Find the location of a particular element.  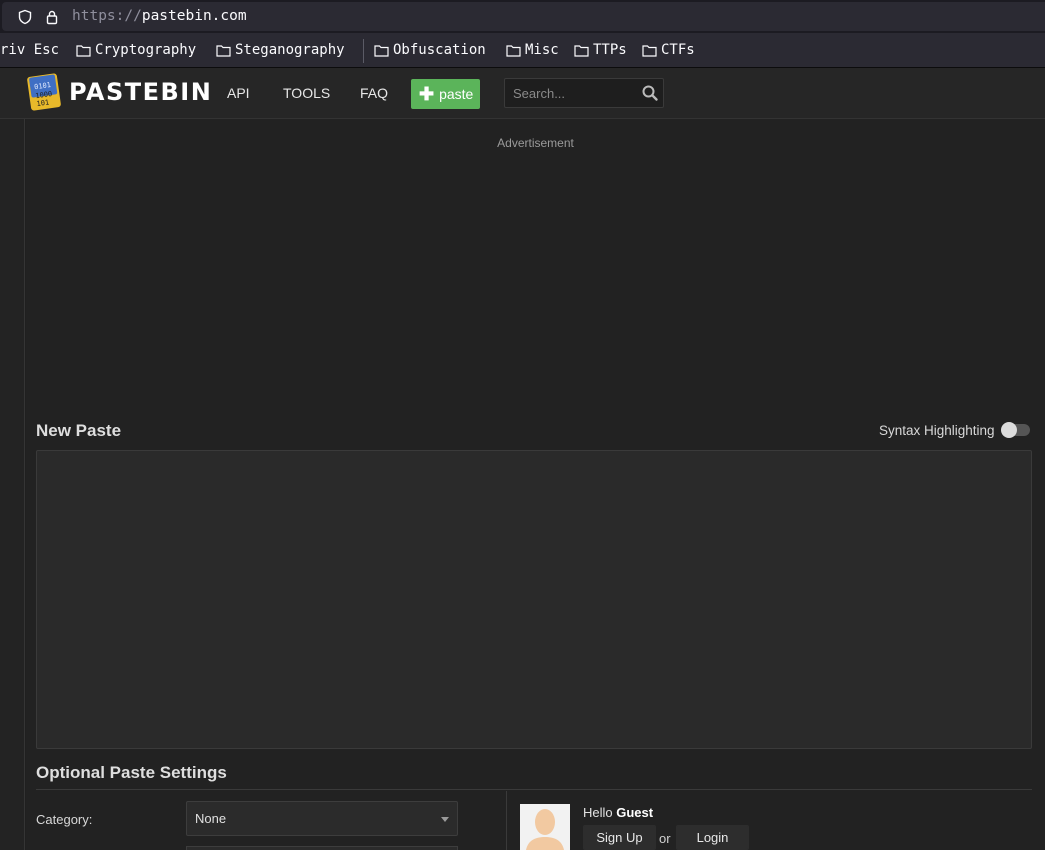

left-gutter is located at coordinates (12, 484).